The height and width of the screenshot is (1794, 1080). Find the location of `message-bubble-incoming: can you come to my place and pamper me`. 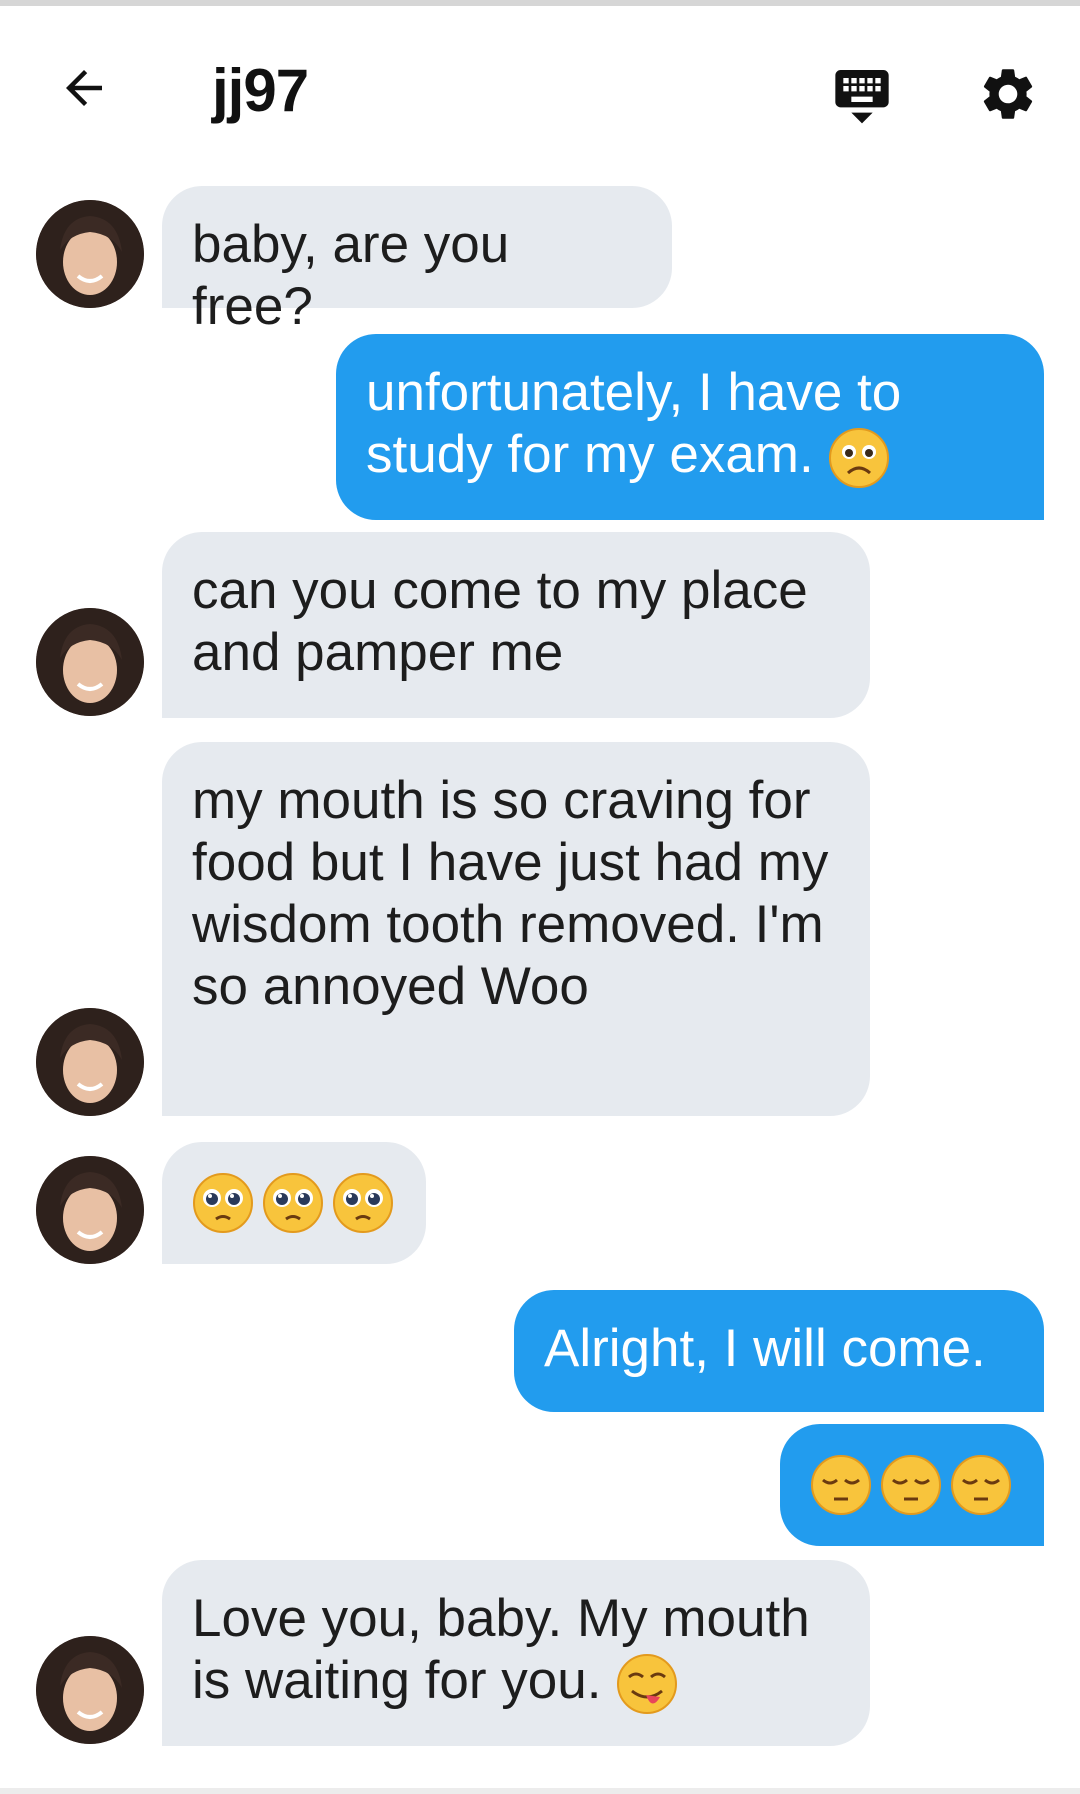

message-bubble-incoming: can you come to my place and pamper me is located at coordinates (516, 625).